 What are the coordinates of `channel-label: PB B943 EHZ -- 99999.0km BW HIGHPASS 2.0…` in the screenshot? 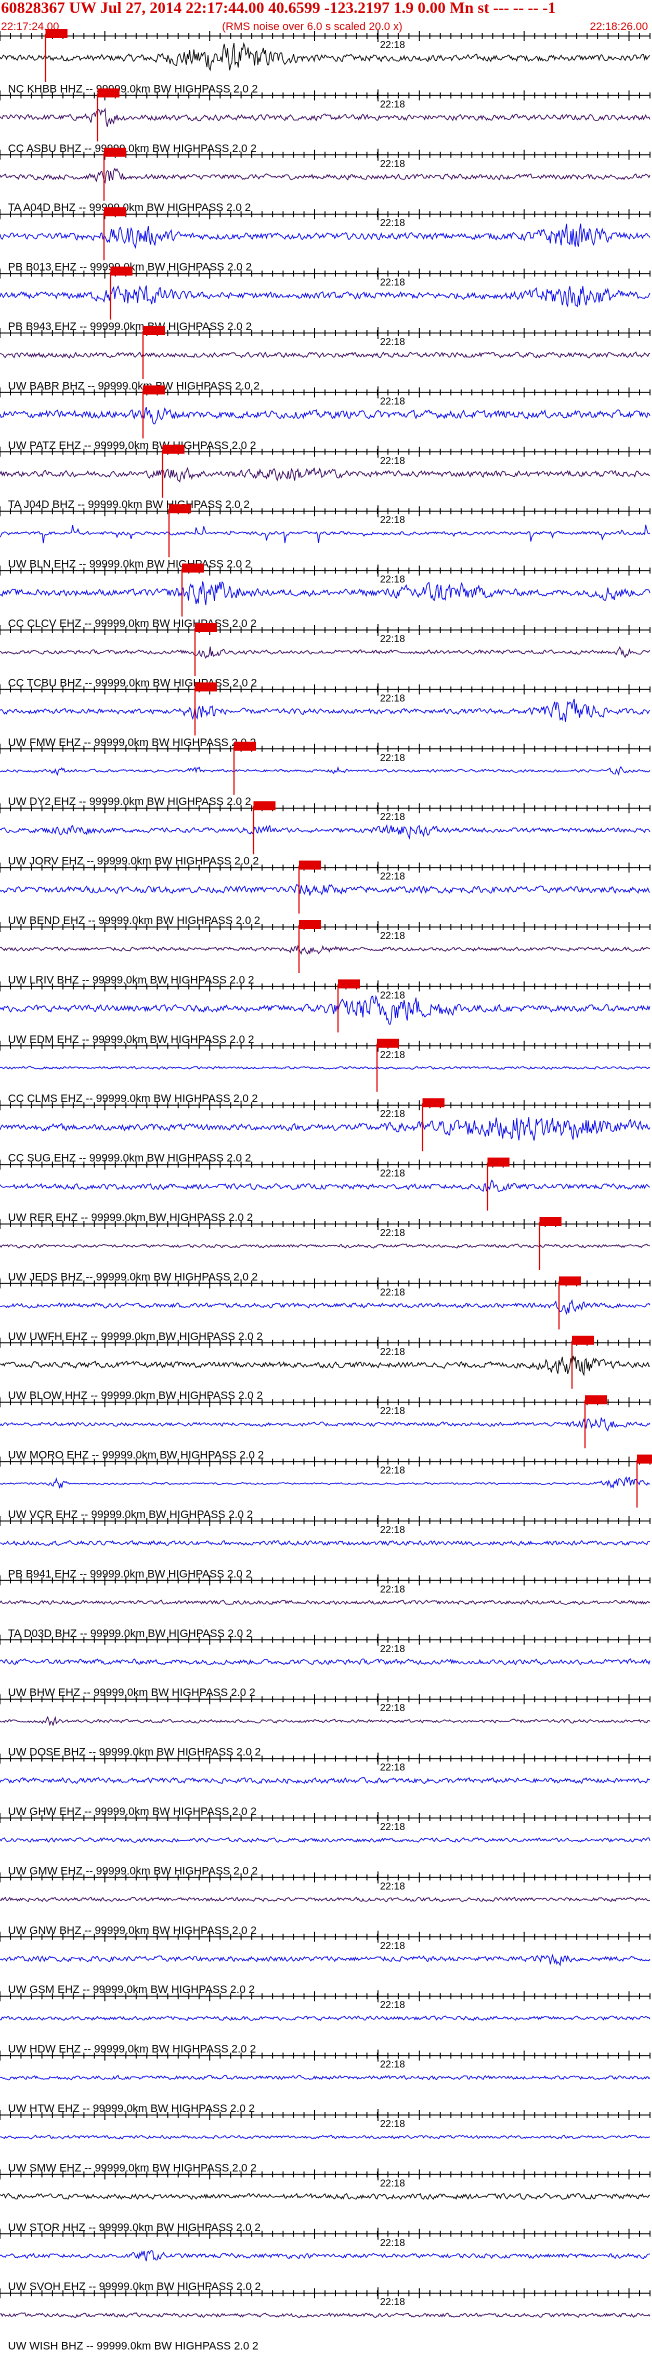 It's located at (130, 327).